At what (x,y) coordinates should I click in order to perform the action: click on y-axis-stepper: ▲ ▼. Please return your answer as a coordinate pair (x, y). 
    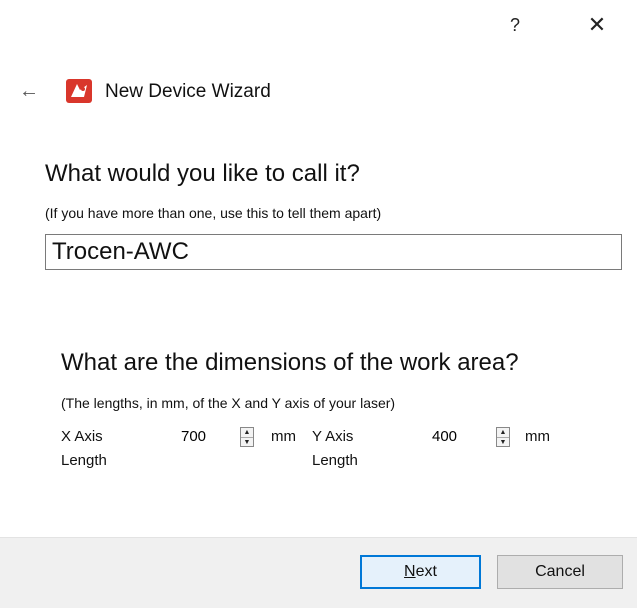
    Looking at the image, I should click on (503, 437).